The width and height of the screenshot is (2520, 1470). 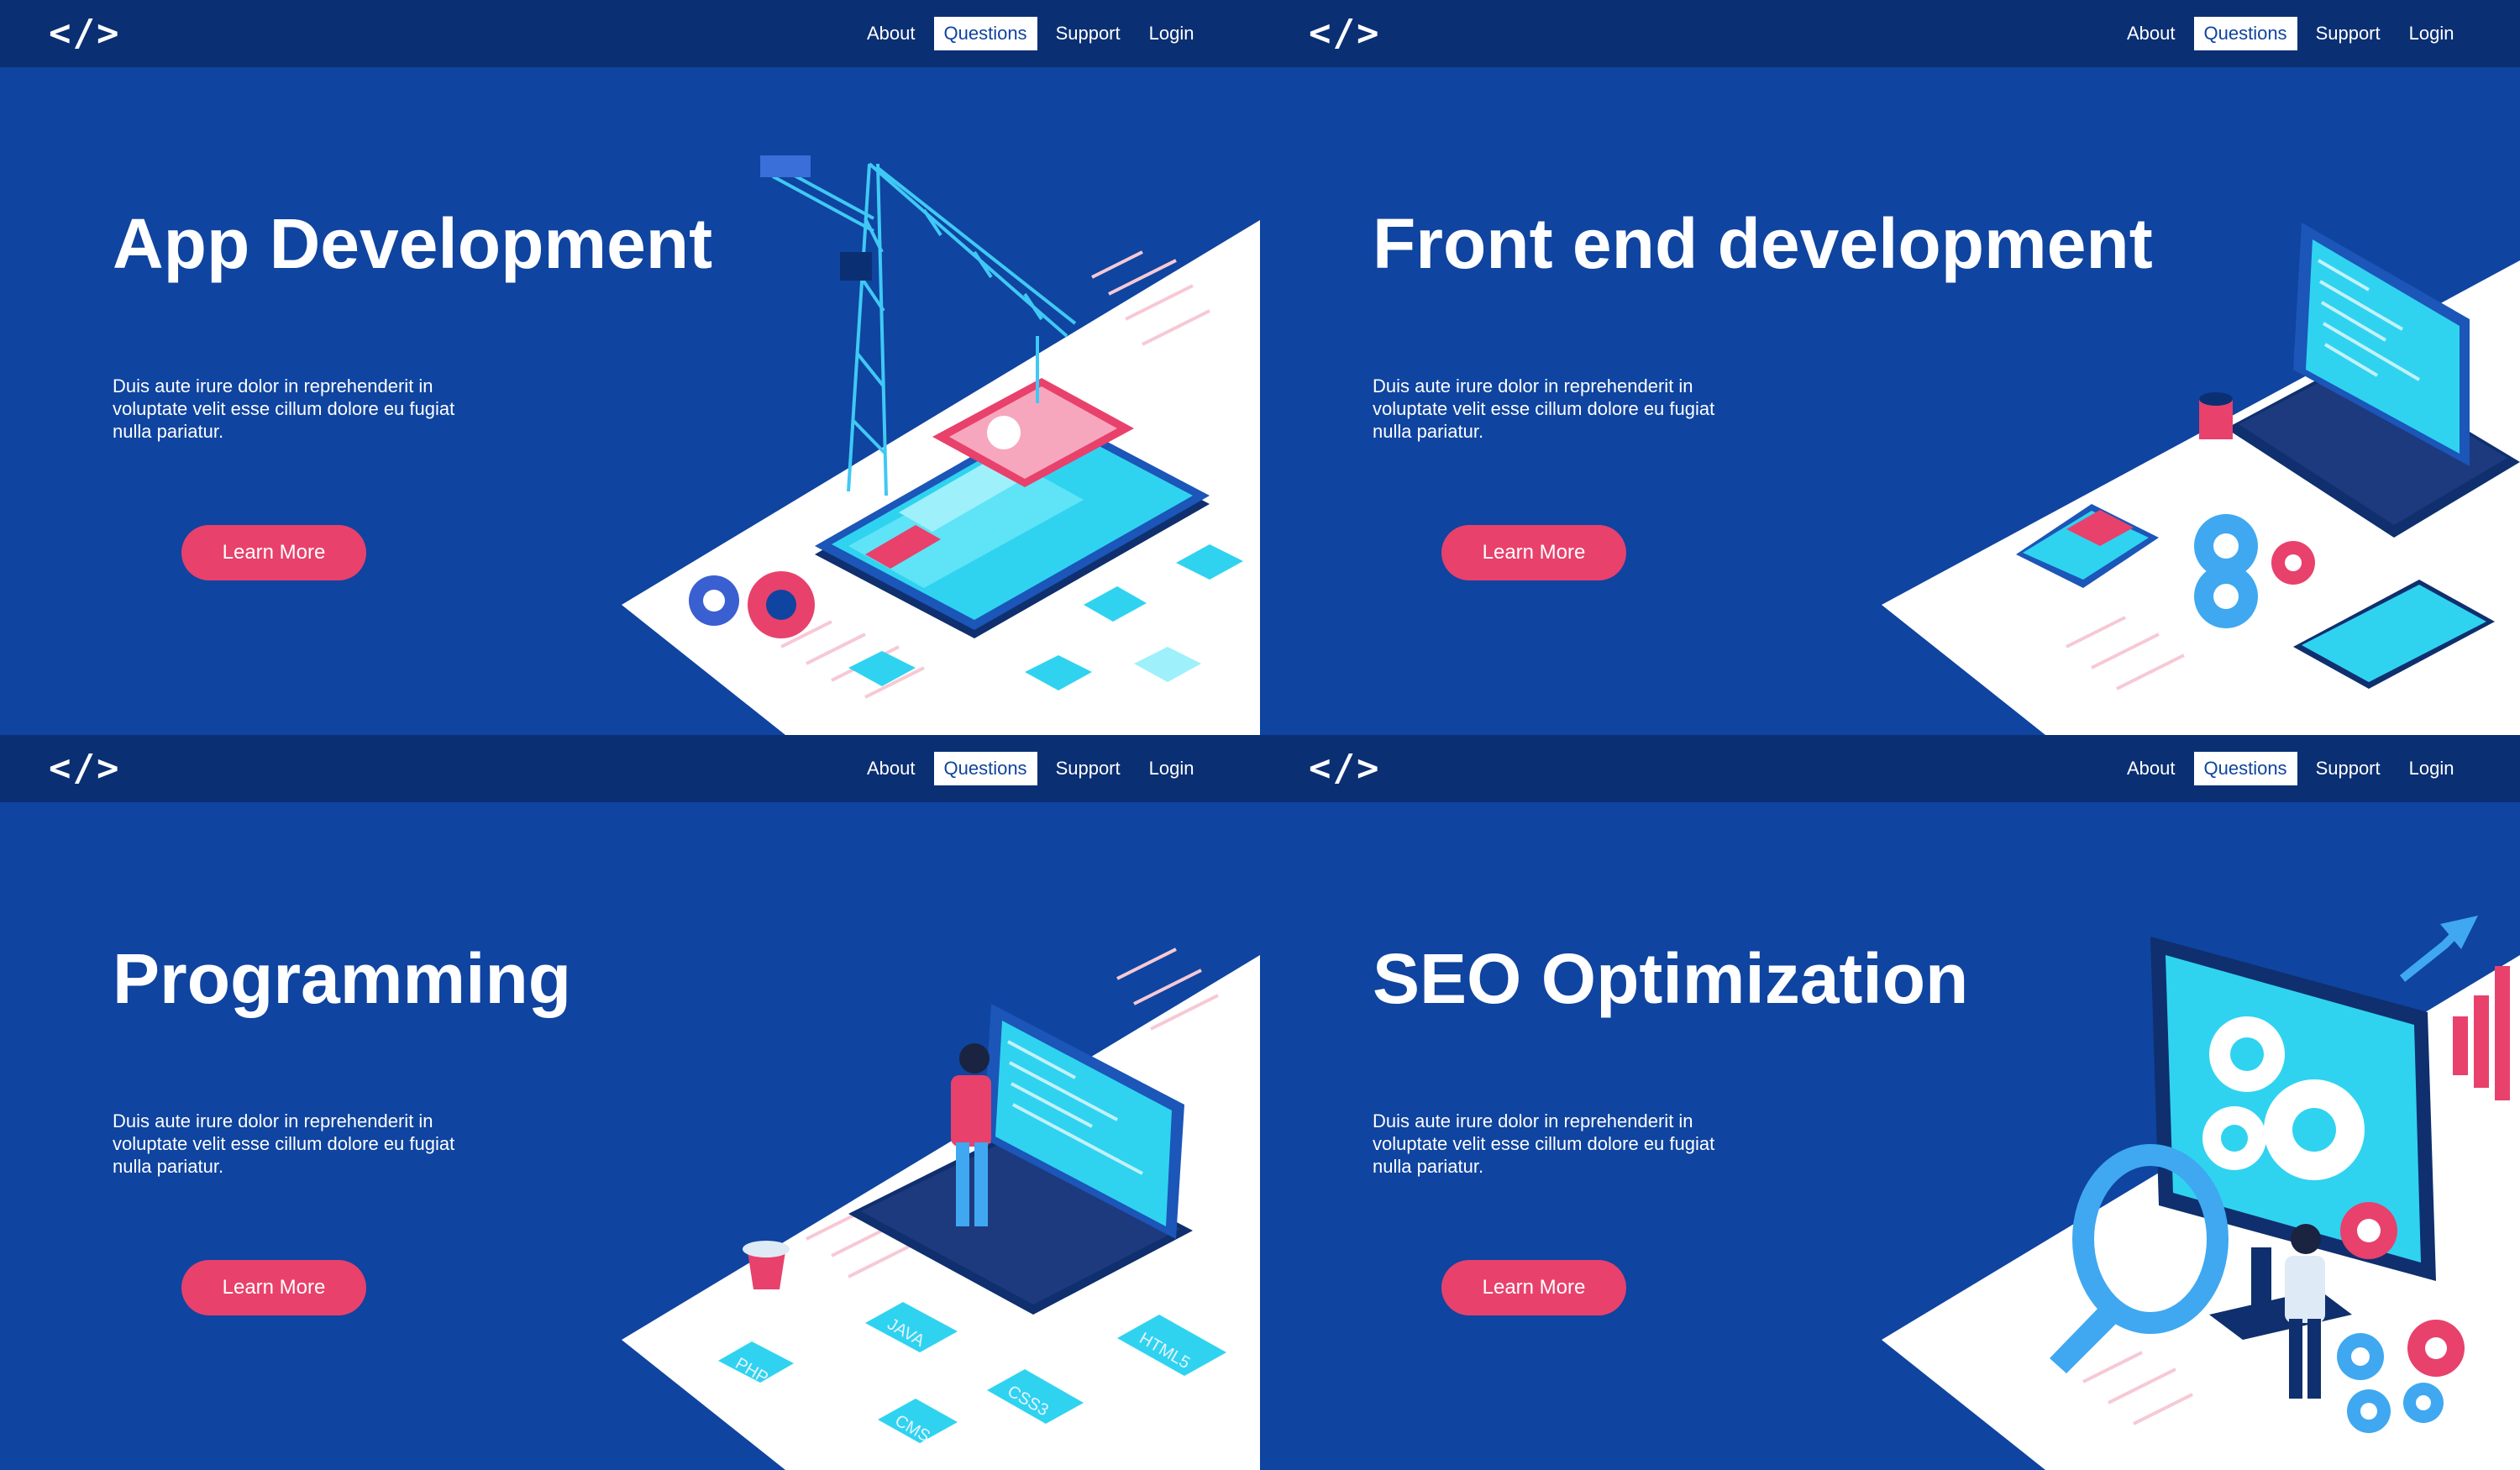 I want to click on app-development-illustration, so click(x=941, y=445).